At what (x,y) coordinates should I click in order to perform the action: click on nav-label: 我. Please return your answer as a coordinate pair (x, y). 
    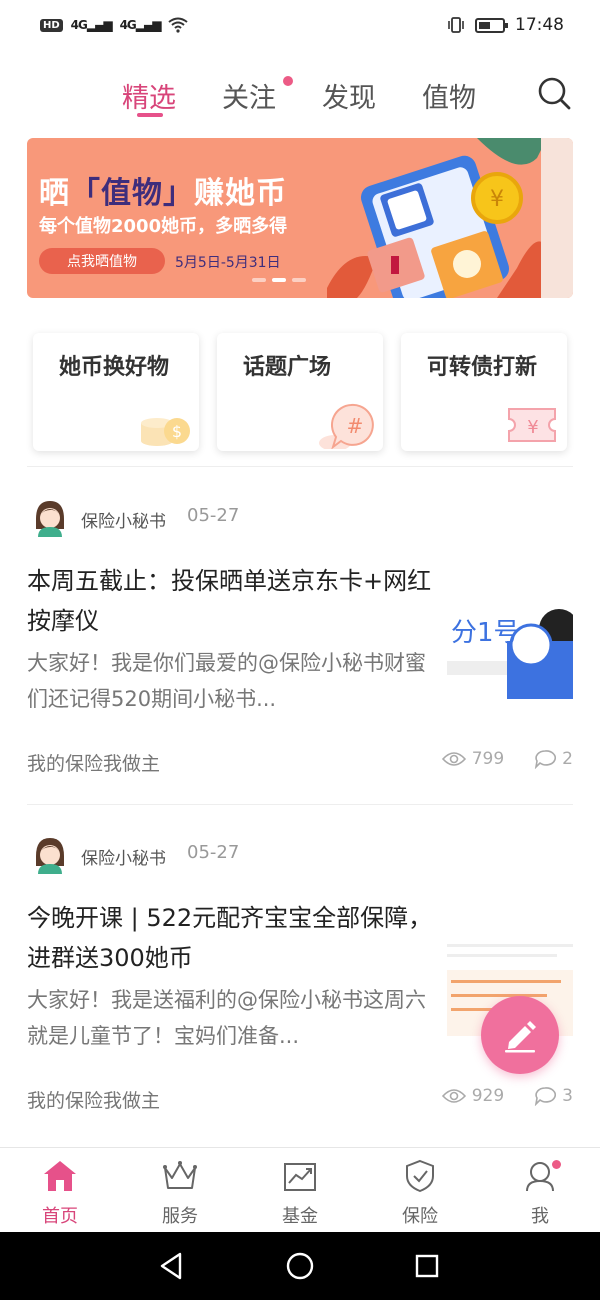
    Looking at the image, I should click on (540, 1216).